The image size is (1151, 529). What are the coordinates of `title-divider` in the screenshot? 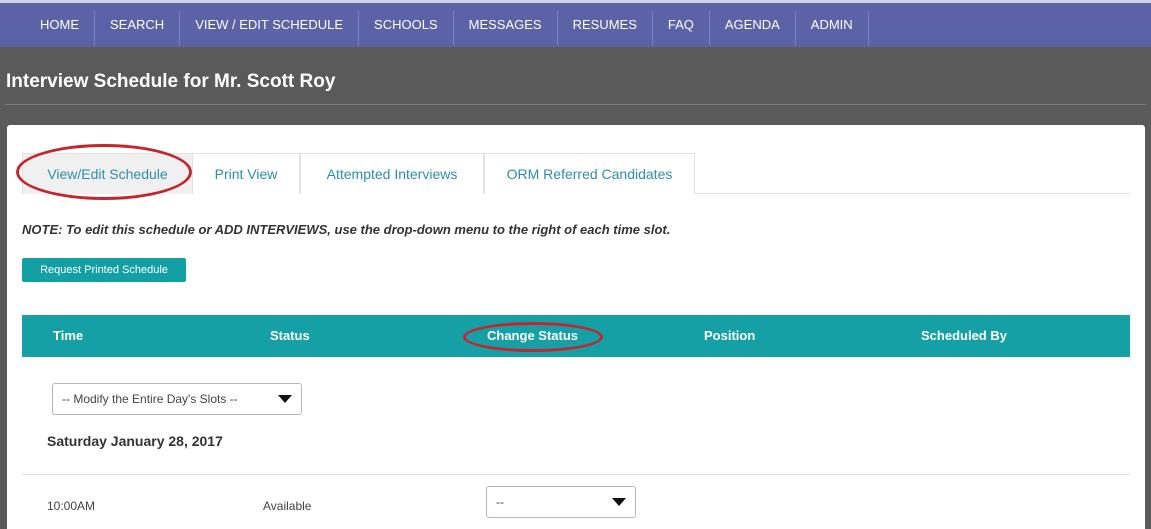 It's located at (575, 104).